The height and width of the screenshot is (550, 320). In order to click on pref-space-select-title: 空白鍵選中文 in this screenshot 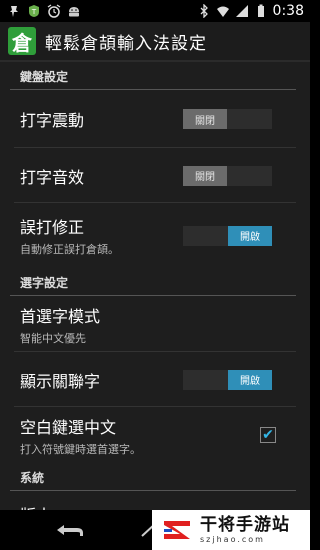, I will do `click(68, 427)`.